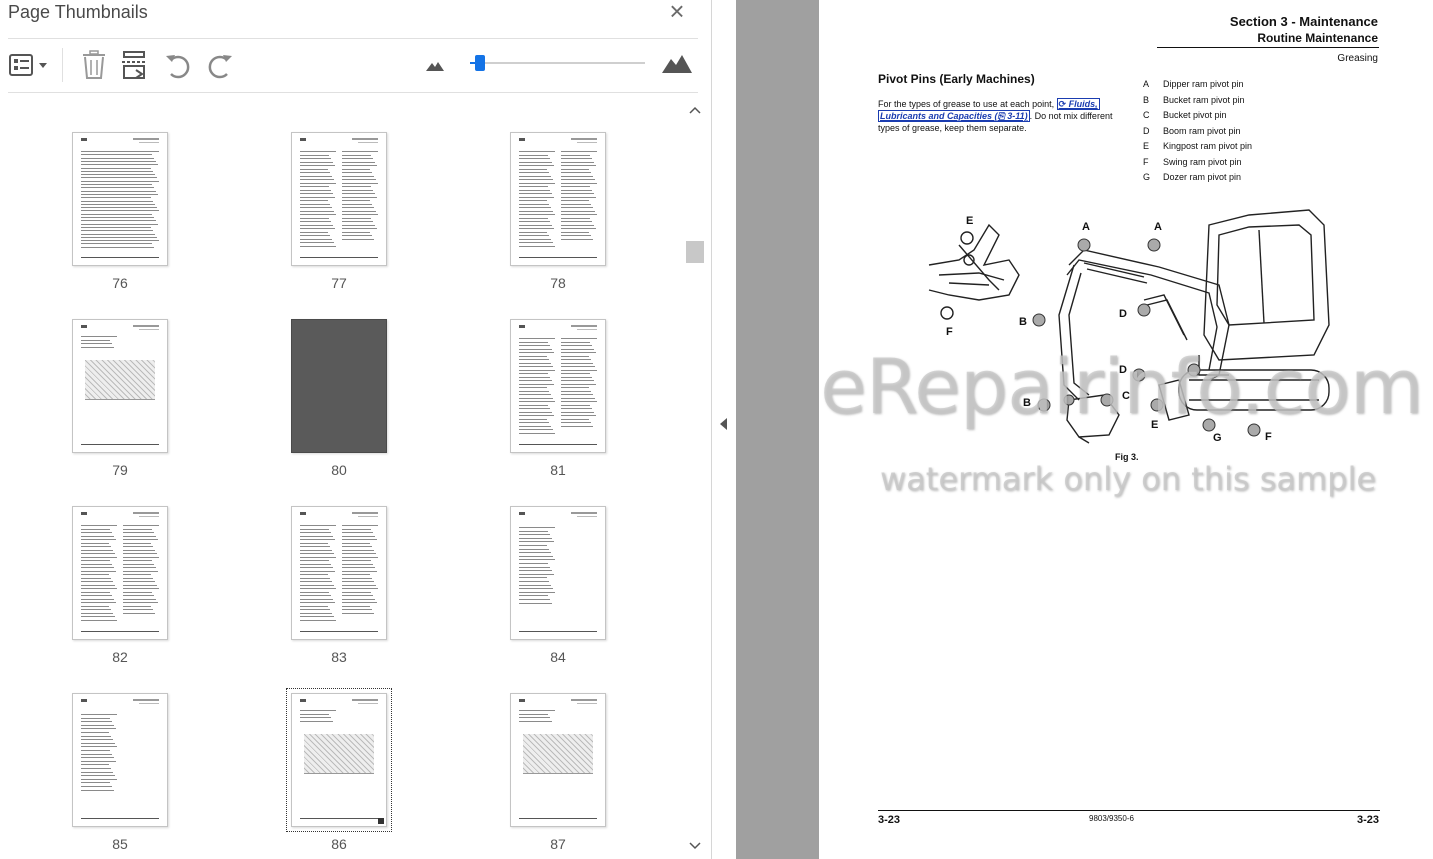  Describe the element at coordinates (558, 844) in the screenshot. I see `page-number-label: 87` at that location.